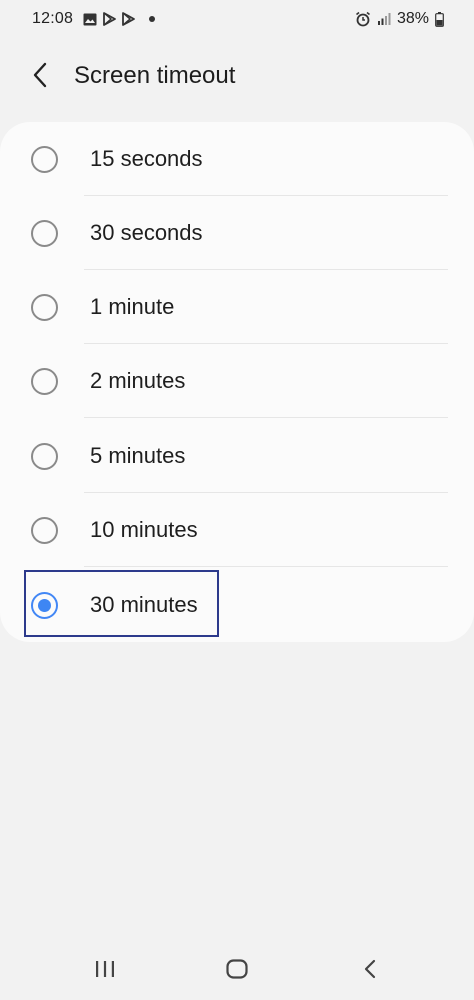 This screenshot has height=1000, width=474. Describe the element at coordinates (144, 604) in the screenshot. I see `option-label: 30 minutes` at that location.